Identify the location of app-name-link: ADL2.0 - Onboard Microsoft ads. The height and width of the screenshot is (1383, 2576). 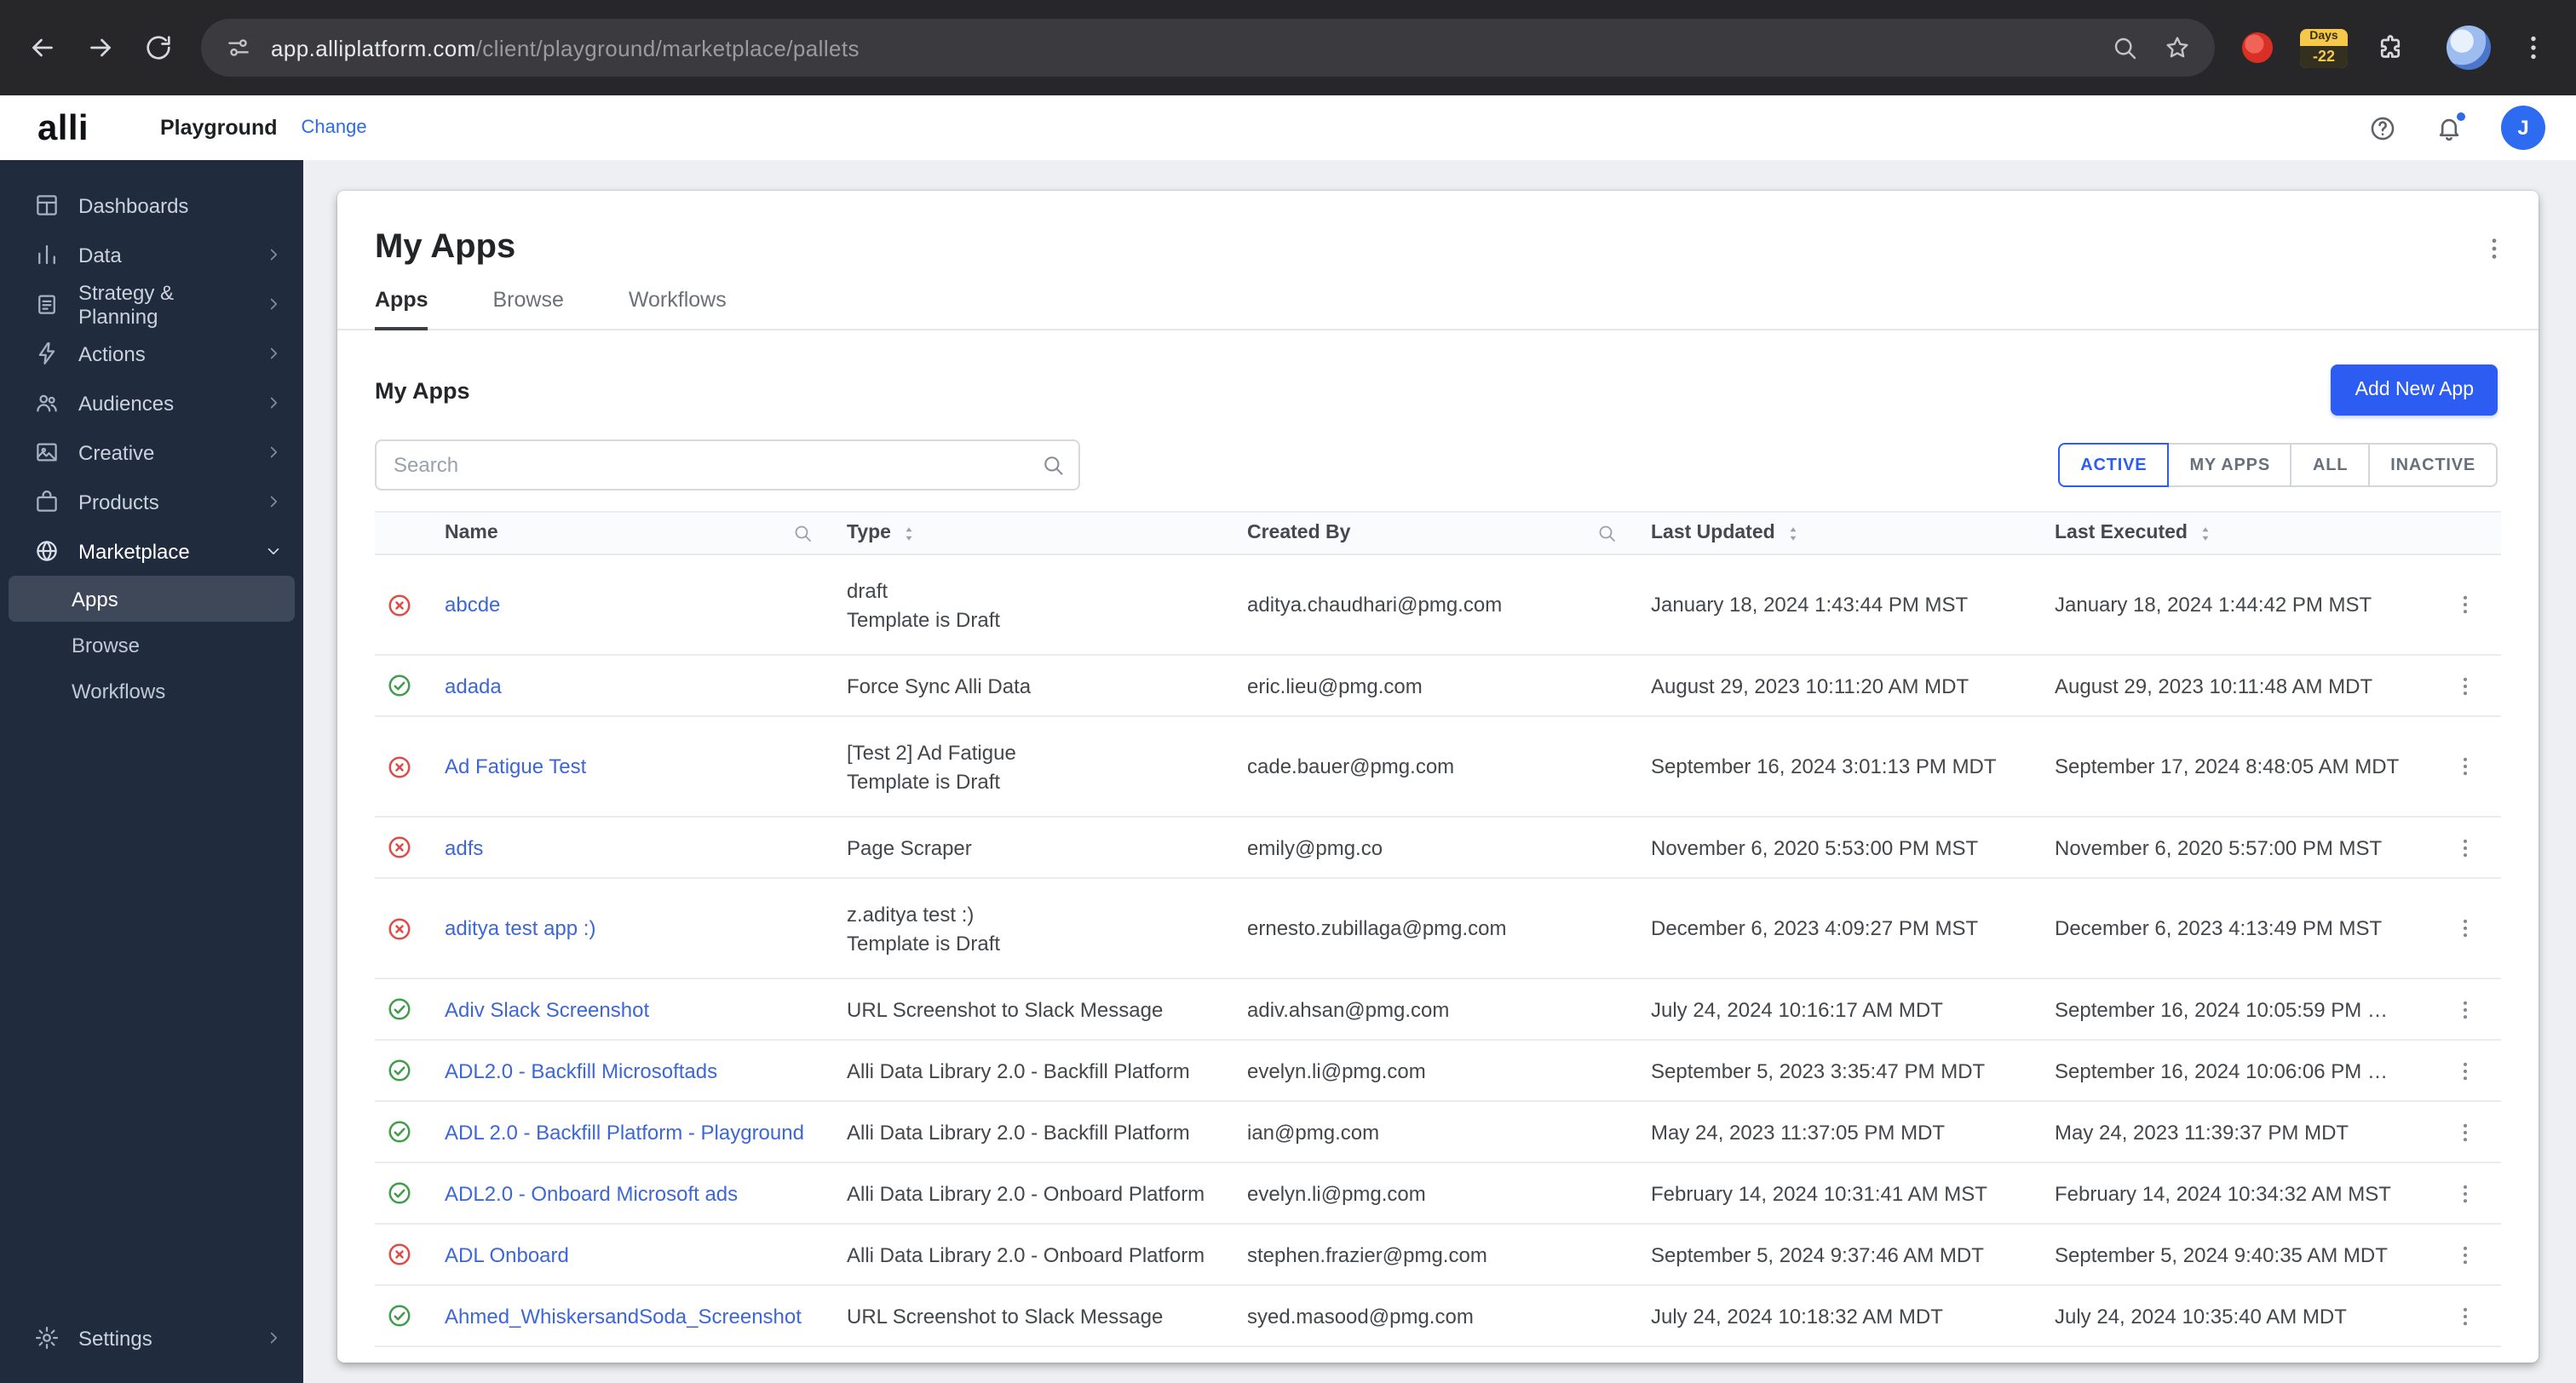
(600, 1193).